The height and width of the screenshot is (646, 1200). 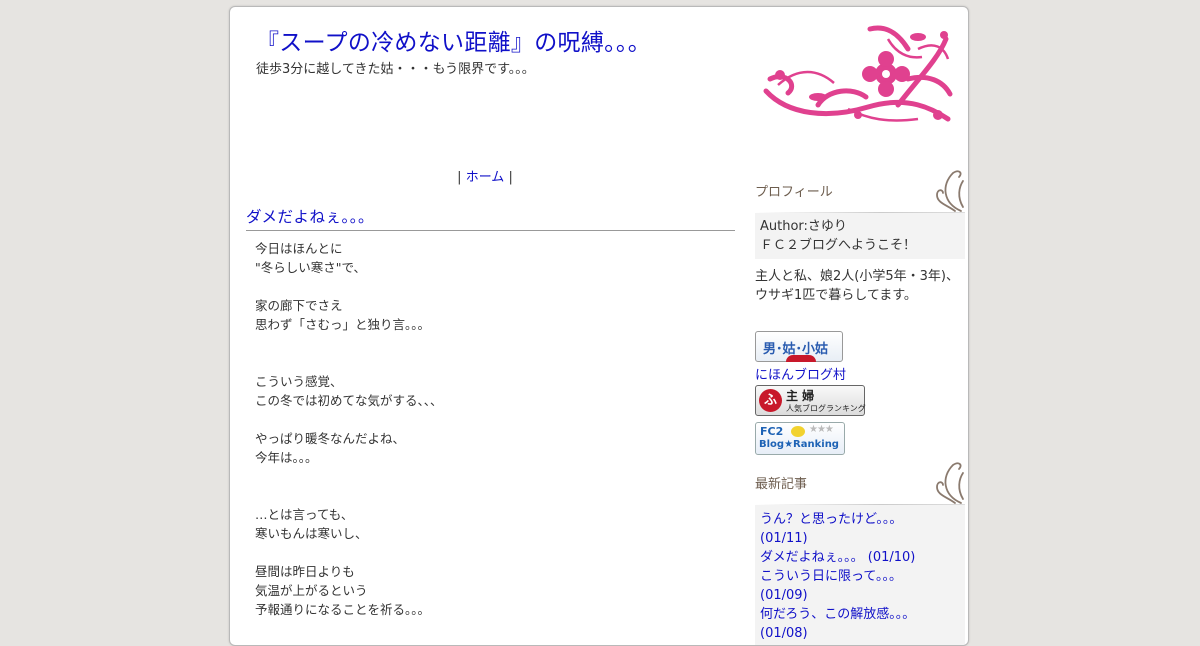 I want to click on badge-fc2-title: FC2, so click(x=772, y=431).